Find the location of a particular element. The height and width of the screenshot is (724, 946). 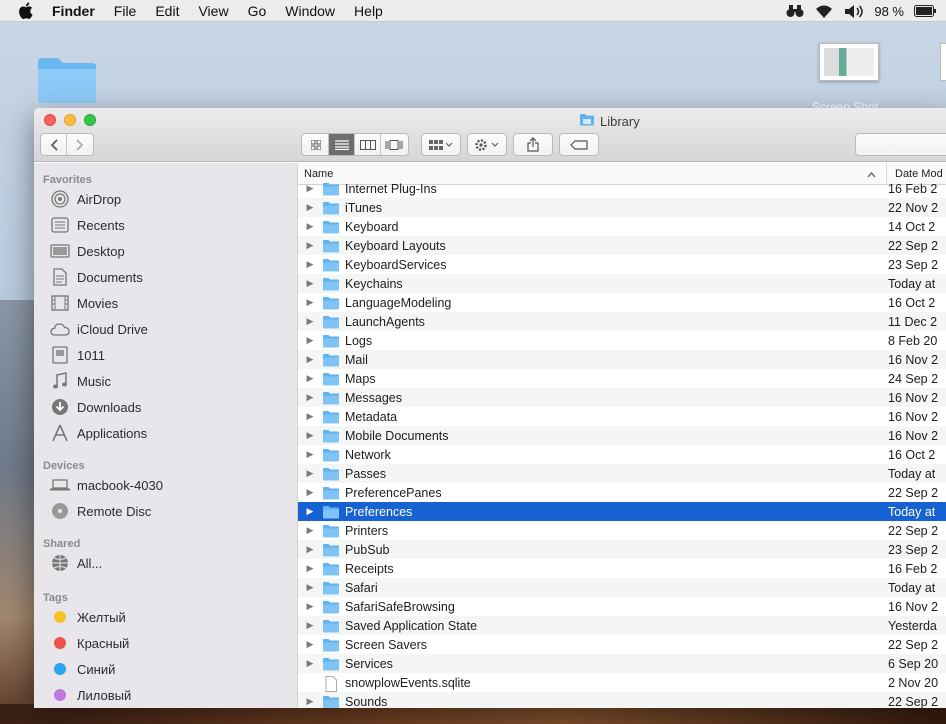

file-row: ▶ Messages 16 Nov 2 is located at coordinates (622, 397).